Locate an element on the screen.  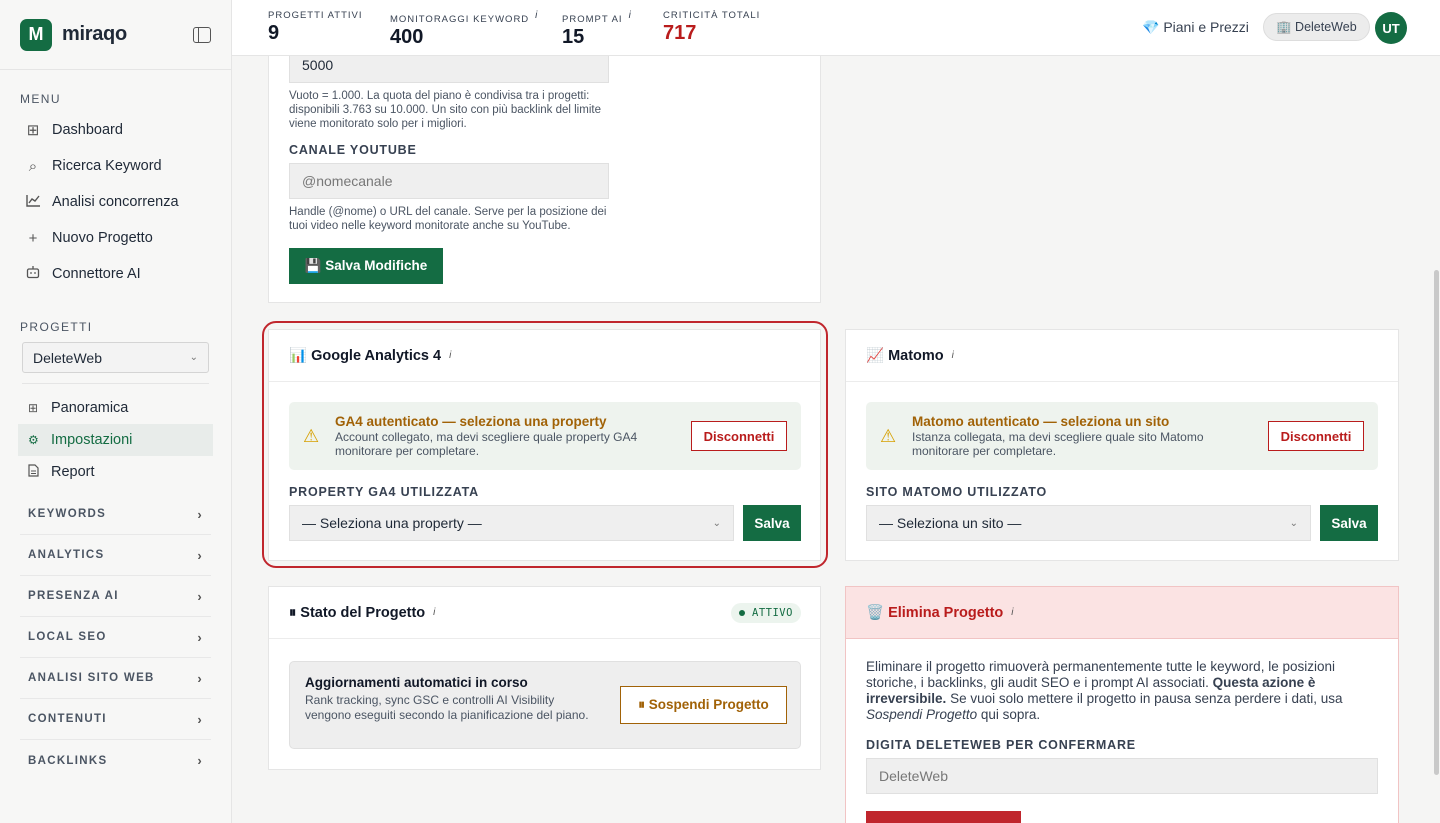
sidebar-group-contenuti: CONTENUTI › is located at coordinates (115, 719).